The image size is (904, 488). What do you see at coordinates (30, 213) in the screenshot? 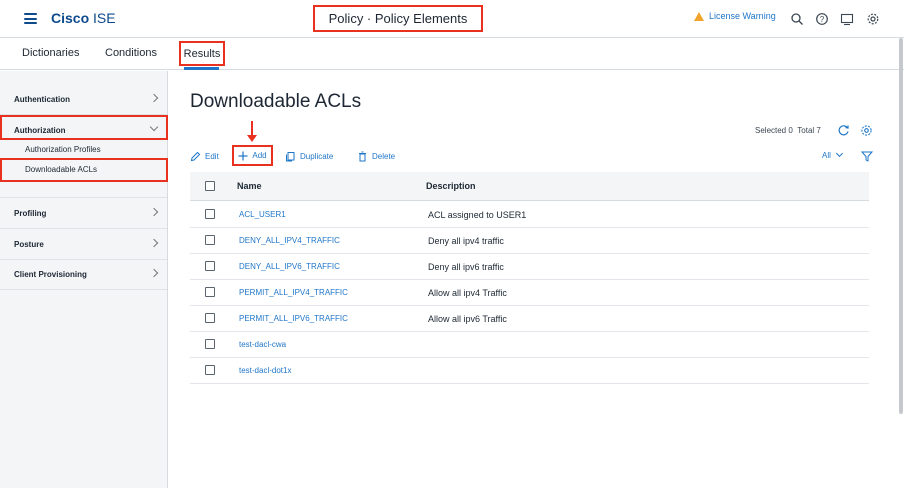
I see `sidebar-item-label: Profiling` at bounding box center [30, 213].